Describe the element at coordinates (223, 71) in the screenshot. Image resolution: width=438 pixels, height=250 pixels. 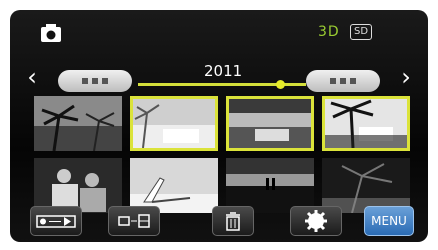
I see `year-label: 2011` at that location.